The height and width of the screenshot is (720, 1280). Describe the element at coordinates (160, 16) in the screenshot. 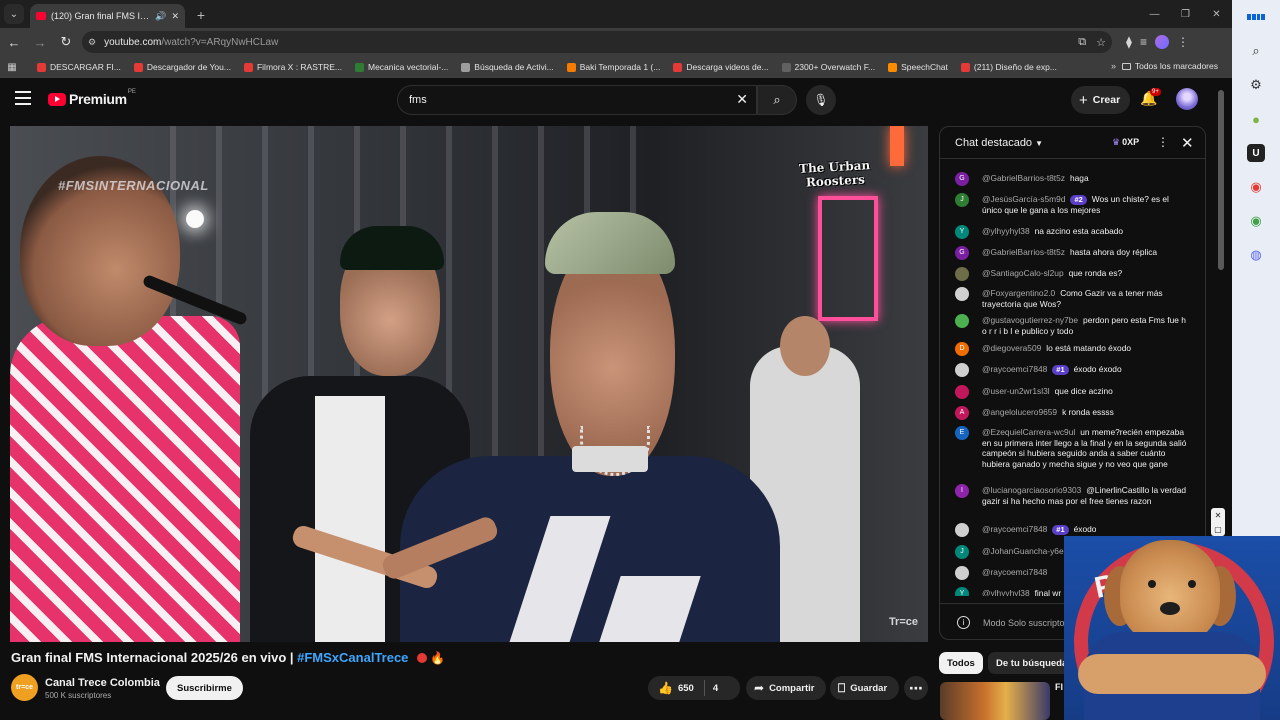

I see `speaker-icon: 🔊` at that location.